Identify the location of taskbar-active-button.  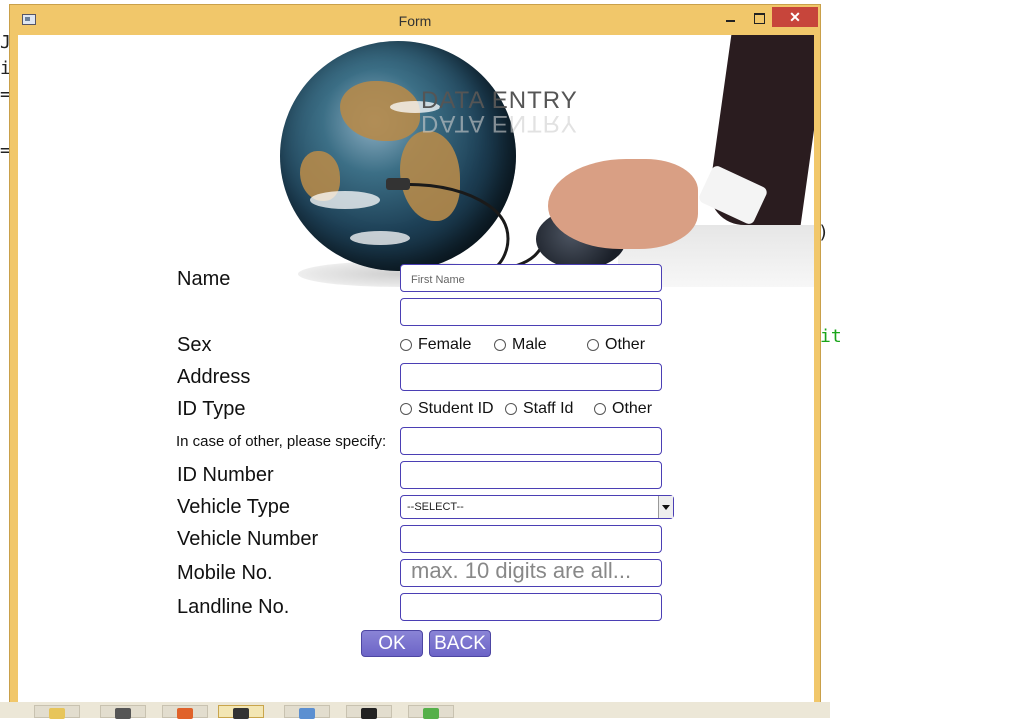
(241, 712).